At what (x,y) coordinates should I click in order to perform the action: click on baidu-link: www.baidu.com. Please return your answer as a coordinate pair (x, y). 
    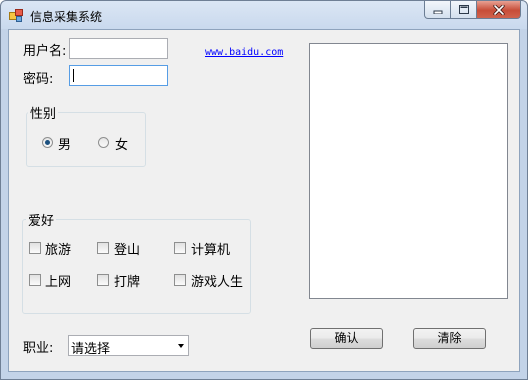
    Looking at the image, I should click on (244, 52).